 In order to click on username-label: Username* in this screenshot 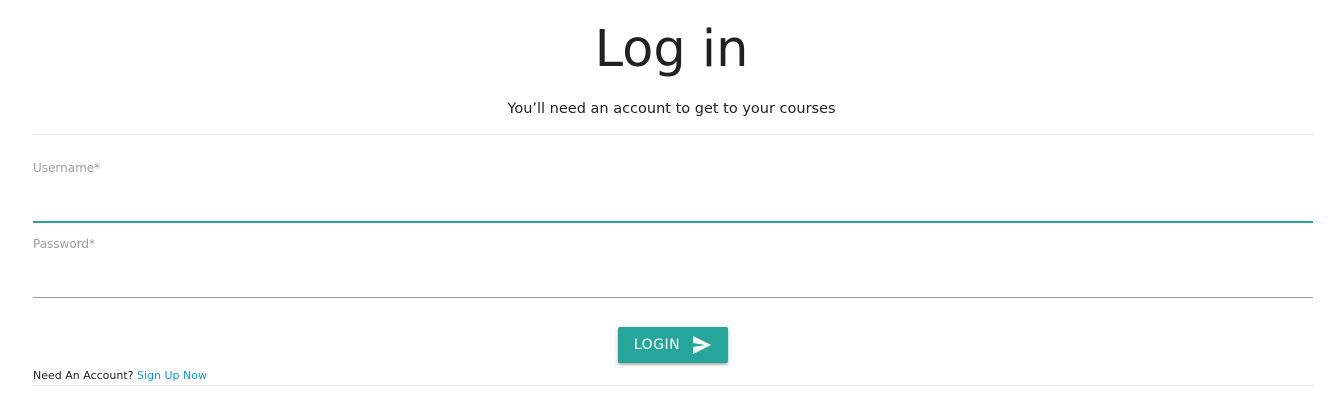, I will do `click(67, 168)`.